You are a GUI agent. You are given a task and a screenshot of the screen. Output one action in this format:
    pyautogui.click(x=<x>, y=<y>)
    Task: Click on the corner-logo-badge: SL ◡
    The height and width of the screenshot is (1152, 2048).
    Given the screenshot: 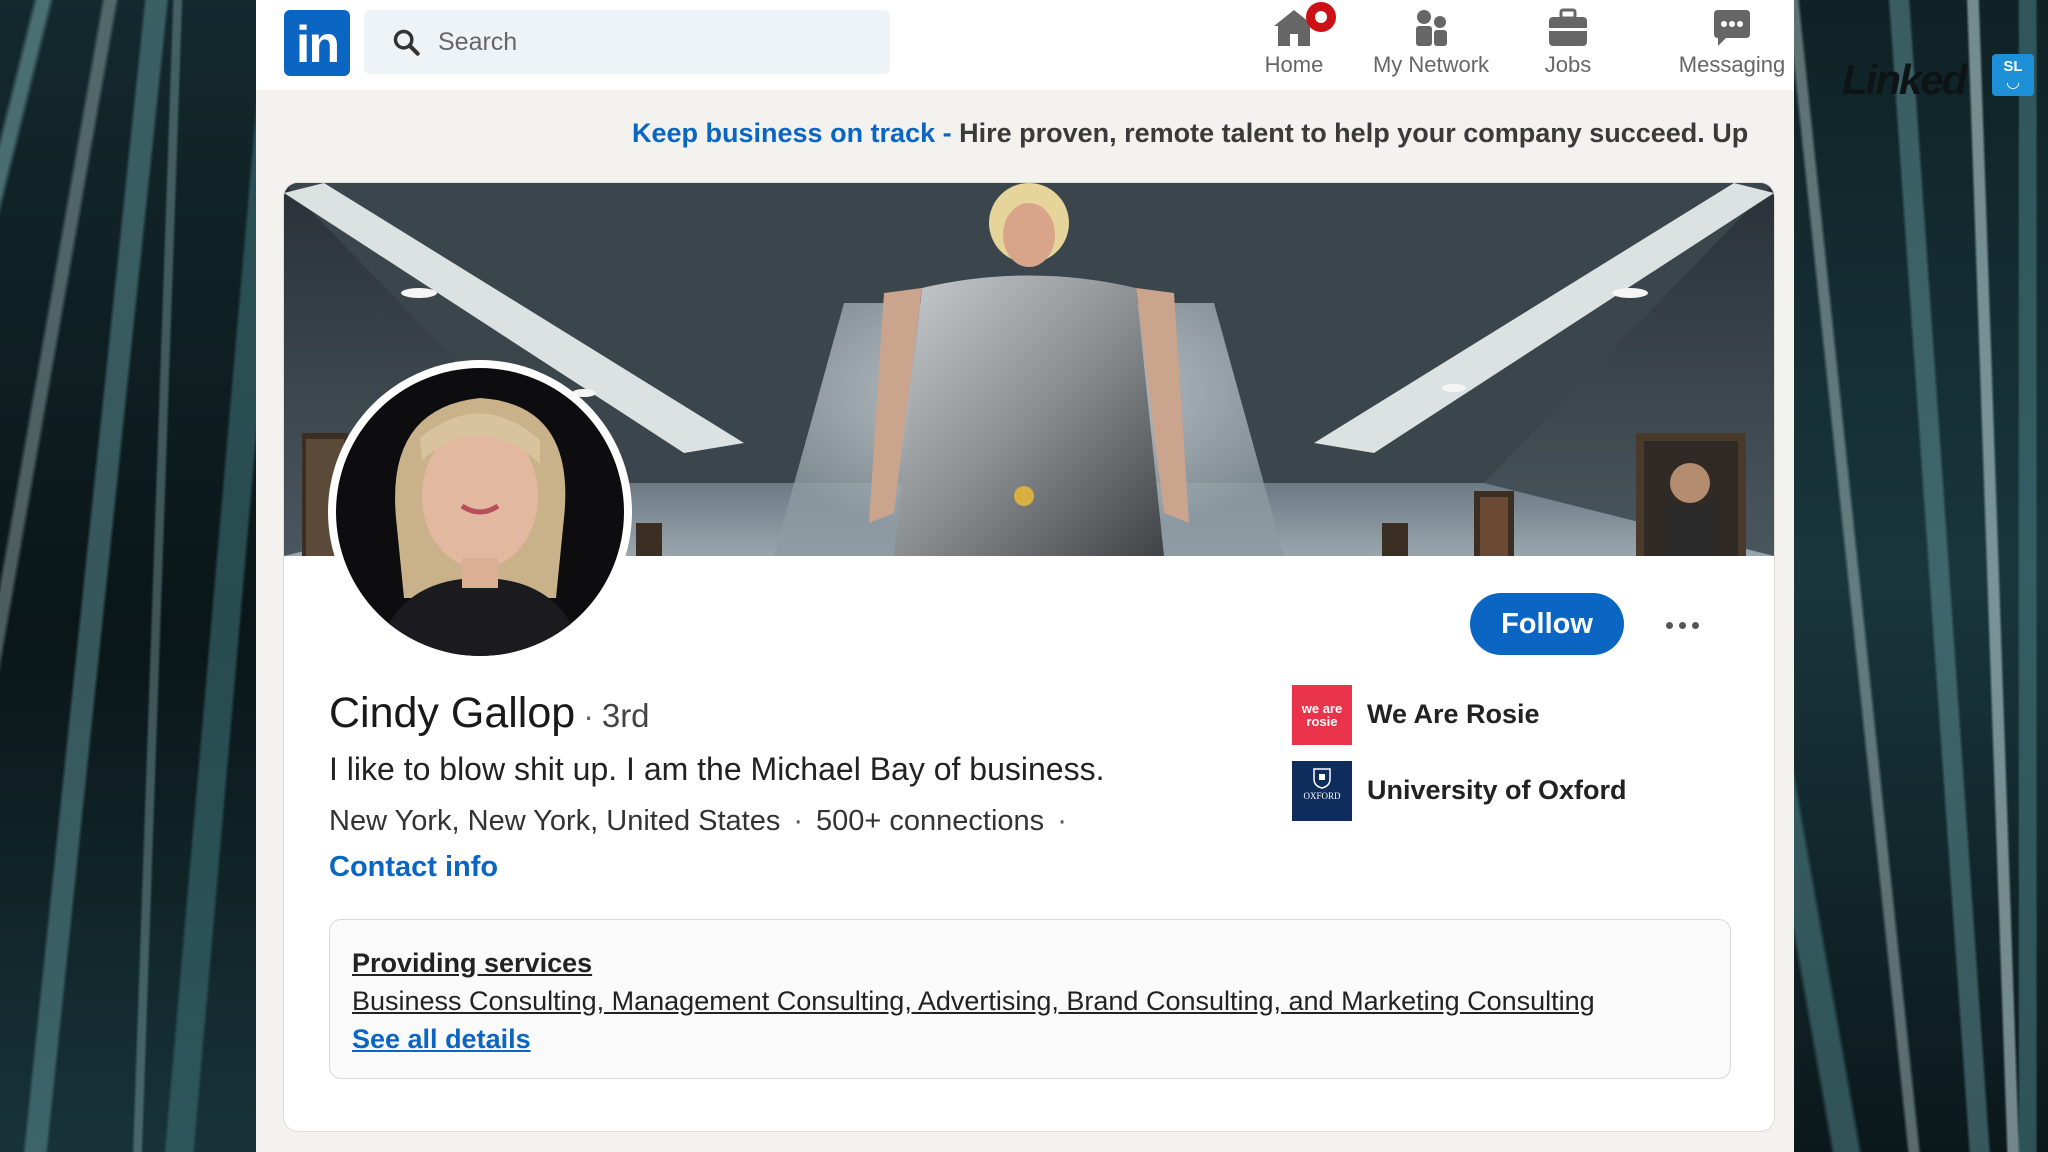 What is the action you would take?
    pyautogui.click(x=2013, y=75)
    